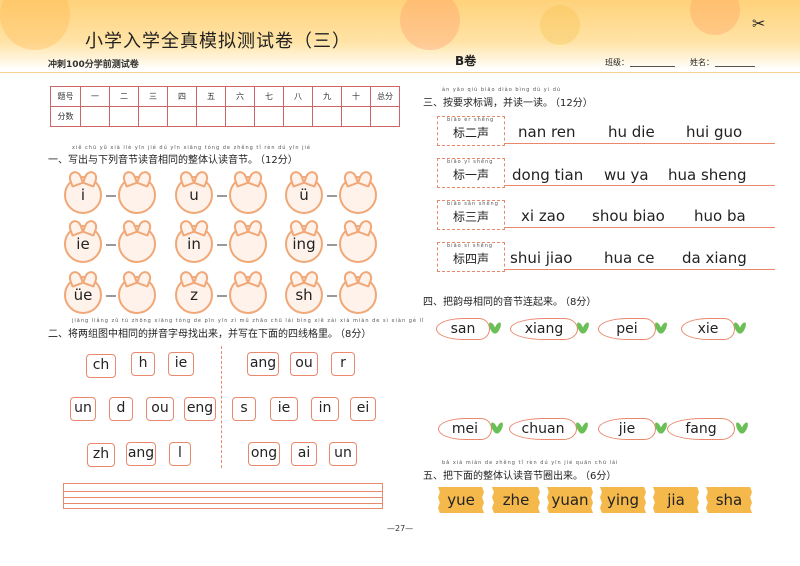  Describe the element at coordinates (541, 258) in the screenshot. I see `pinyin-word: shui jiao` at that location.